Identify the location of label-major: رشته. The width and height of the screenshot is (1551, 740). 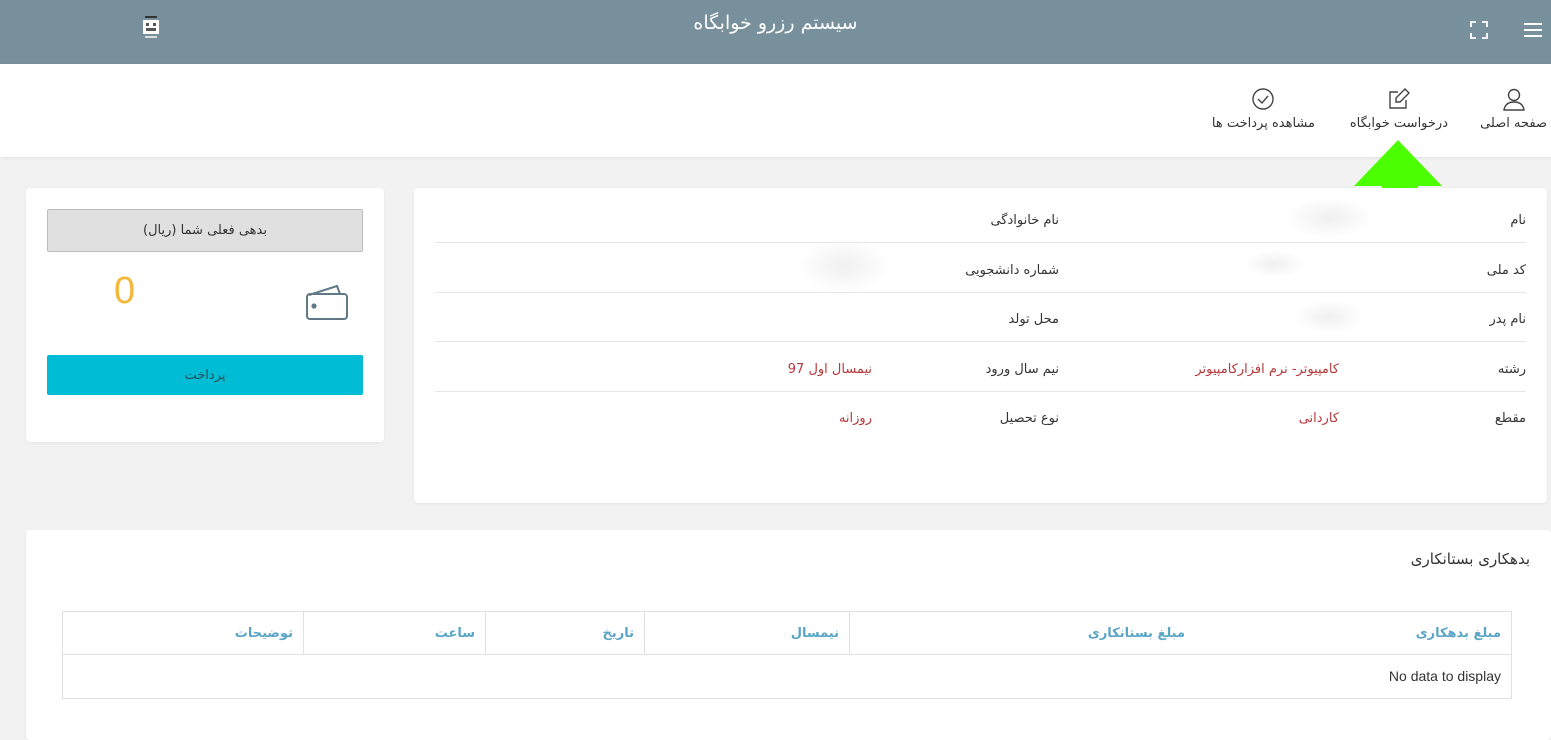
(1511, 369).